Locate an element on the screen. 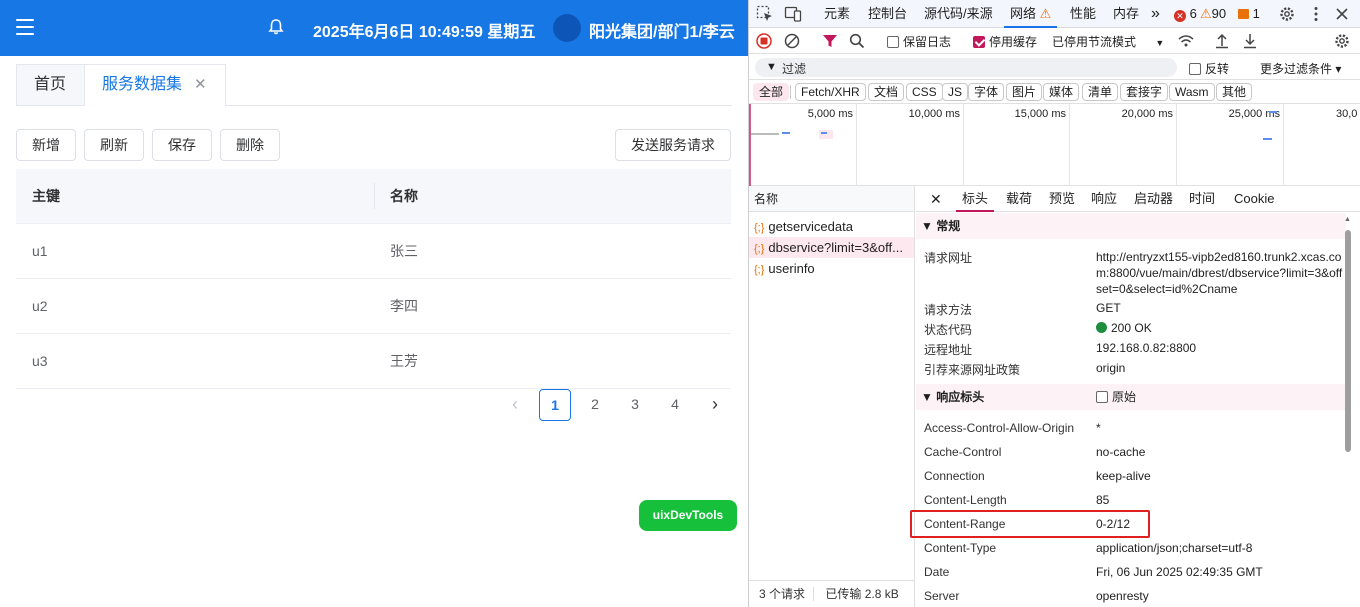 Image resolution: width=1360 pixels, height=607 pixels. request-name: userinfo is located at coordinates (791, 268).